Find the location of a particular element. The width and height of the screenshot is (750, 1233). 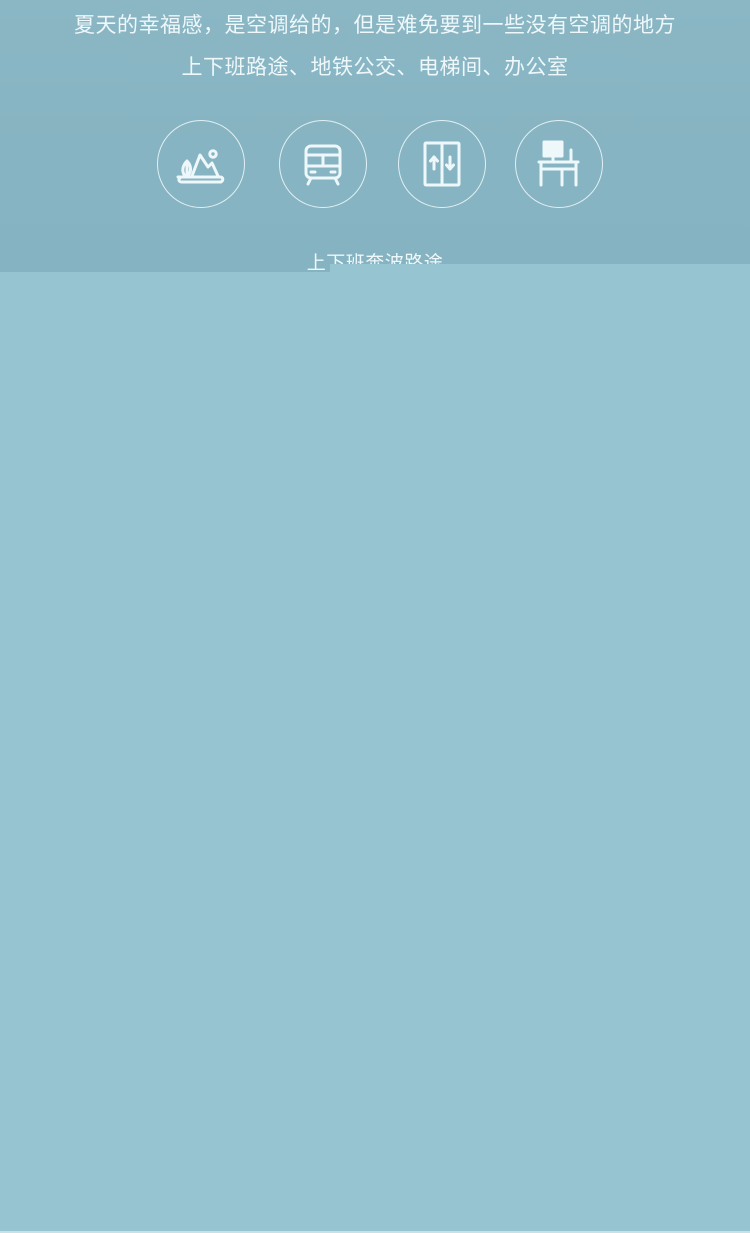

hero-subheadline: 上下班路途、地铁公交、电梯间、办公室 is located at coordinates (375, 67).